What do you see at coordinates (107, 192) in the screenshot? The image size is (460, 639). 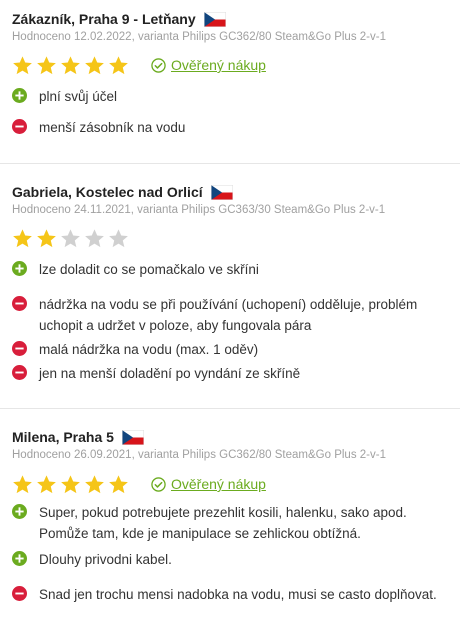 I see `review-author: Gabriela, Kostelec nad Orlicí` at bounding box center [107, 192].